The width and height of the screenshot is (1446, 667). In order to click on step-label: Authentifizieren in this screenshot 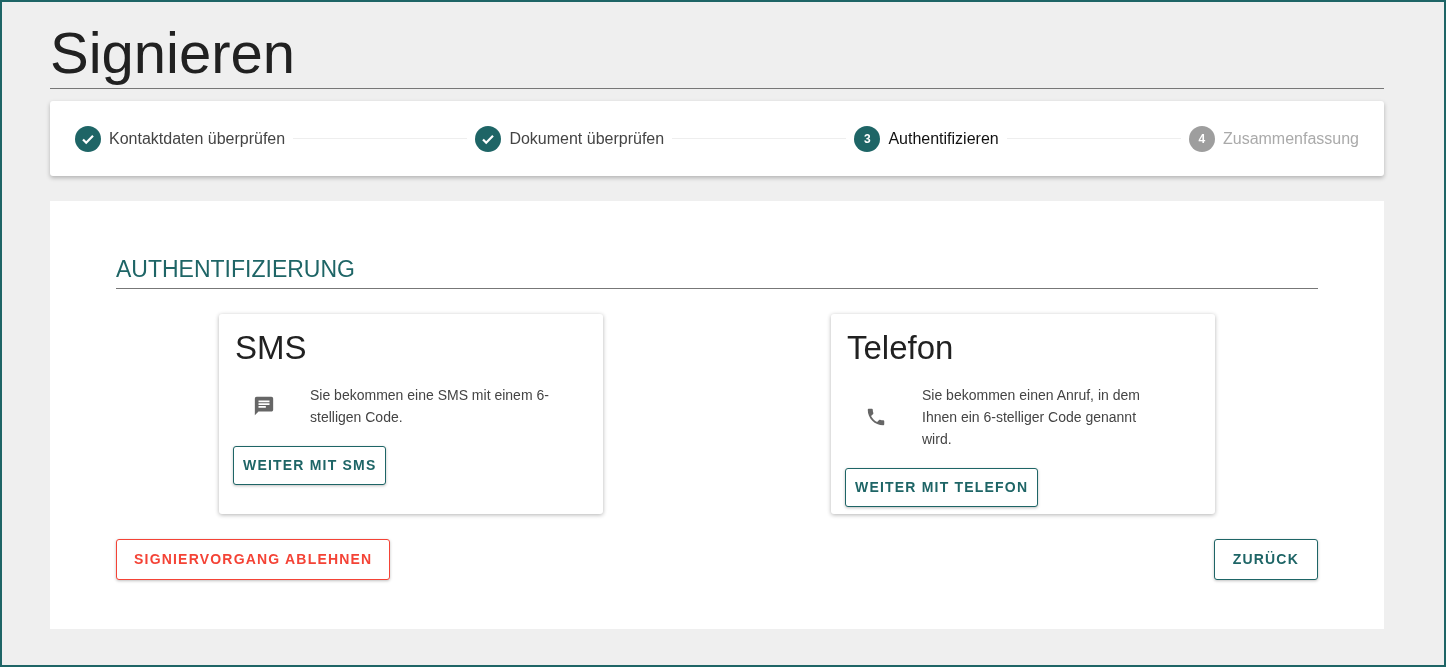, I will do `click(943, 138)`.